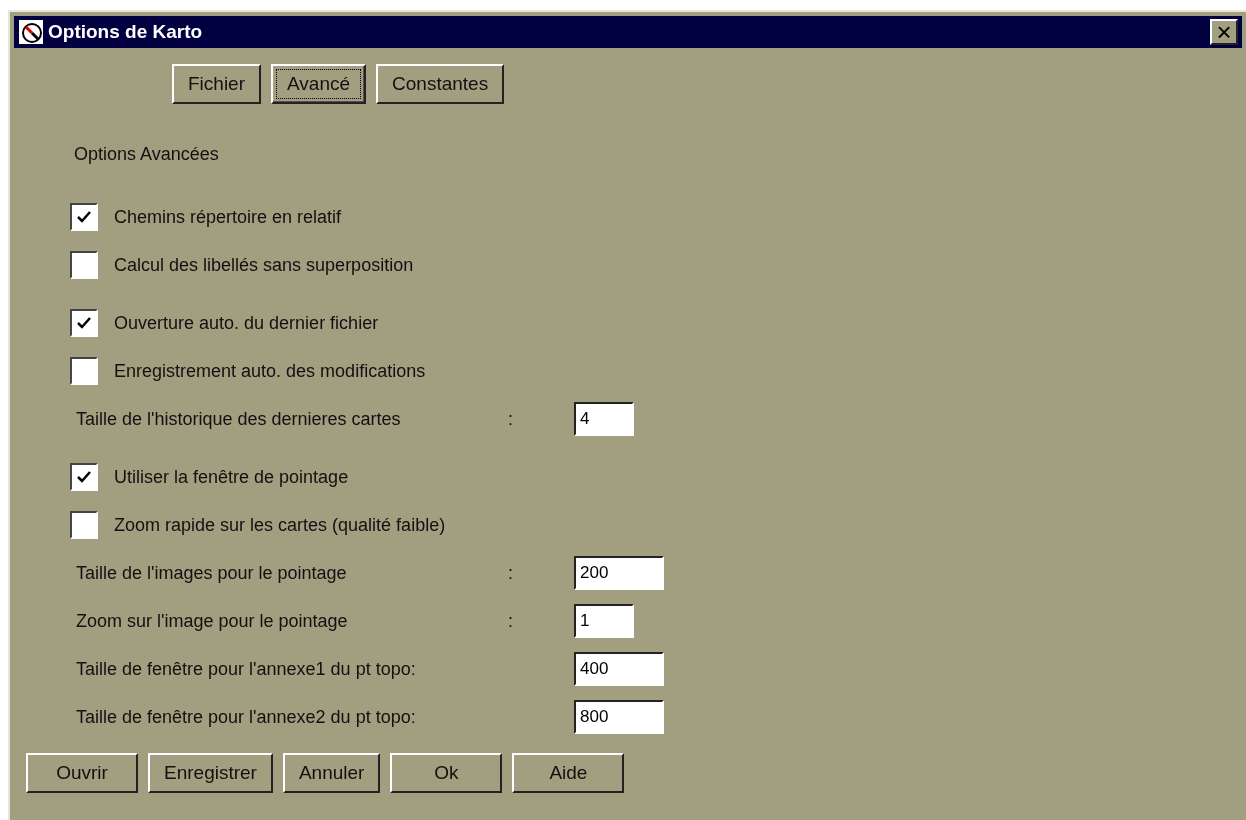  I want to click on dialog-button: Ouvrir, so click(82, 773).